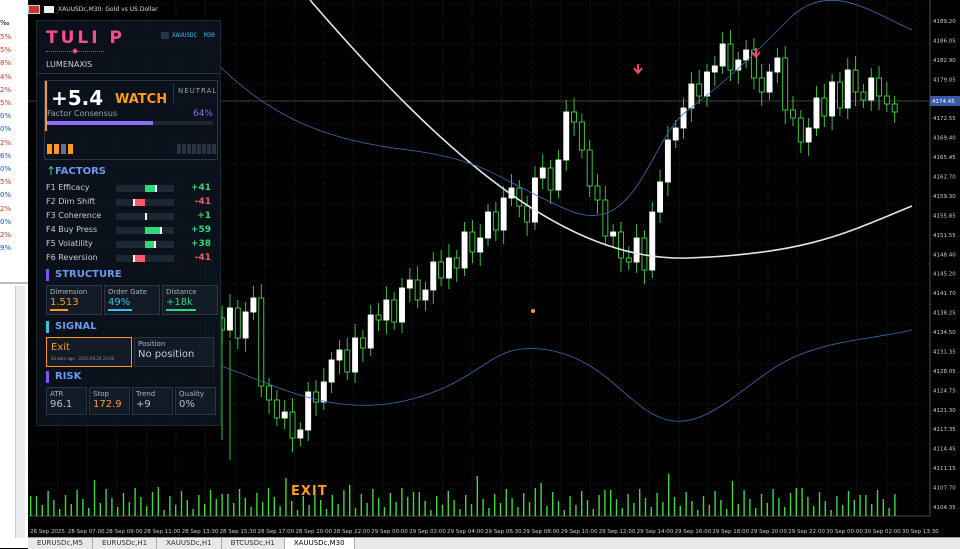 The image size is (960, 549). What do you see at coordinates (120, 310) in the screenshot?
I see `structure-card-bar` at bounding box center [120, 310].